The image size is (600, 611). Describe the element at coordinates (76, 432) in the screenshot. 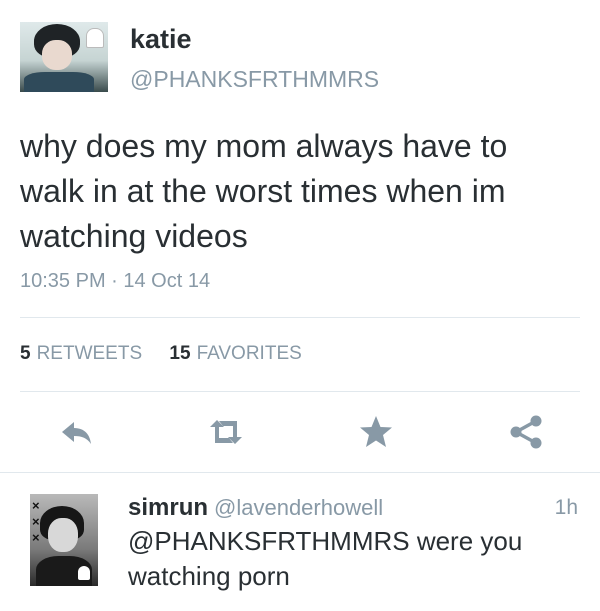

I see `reply-icon` at that location.